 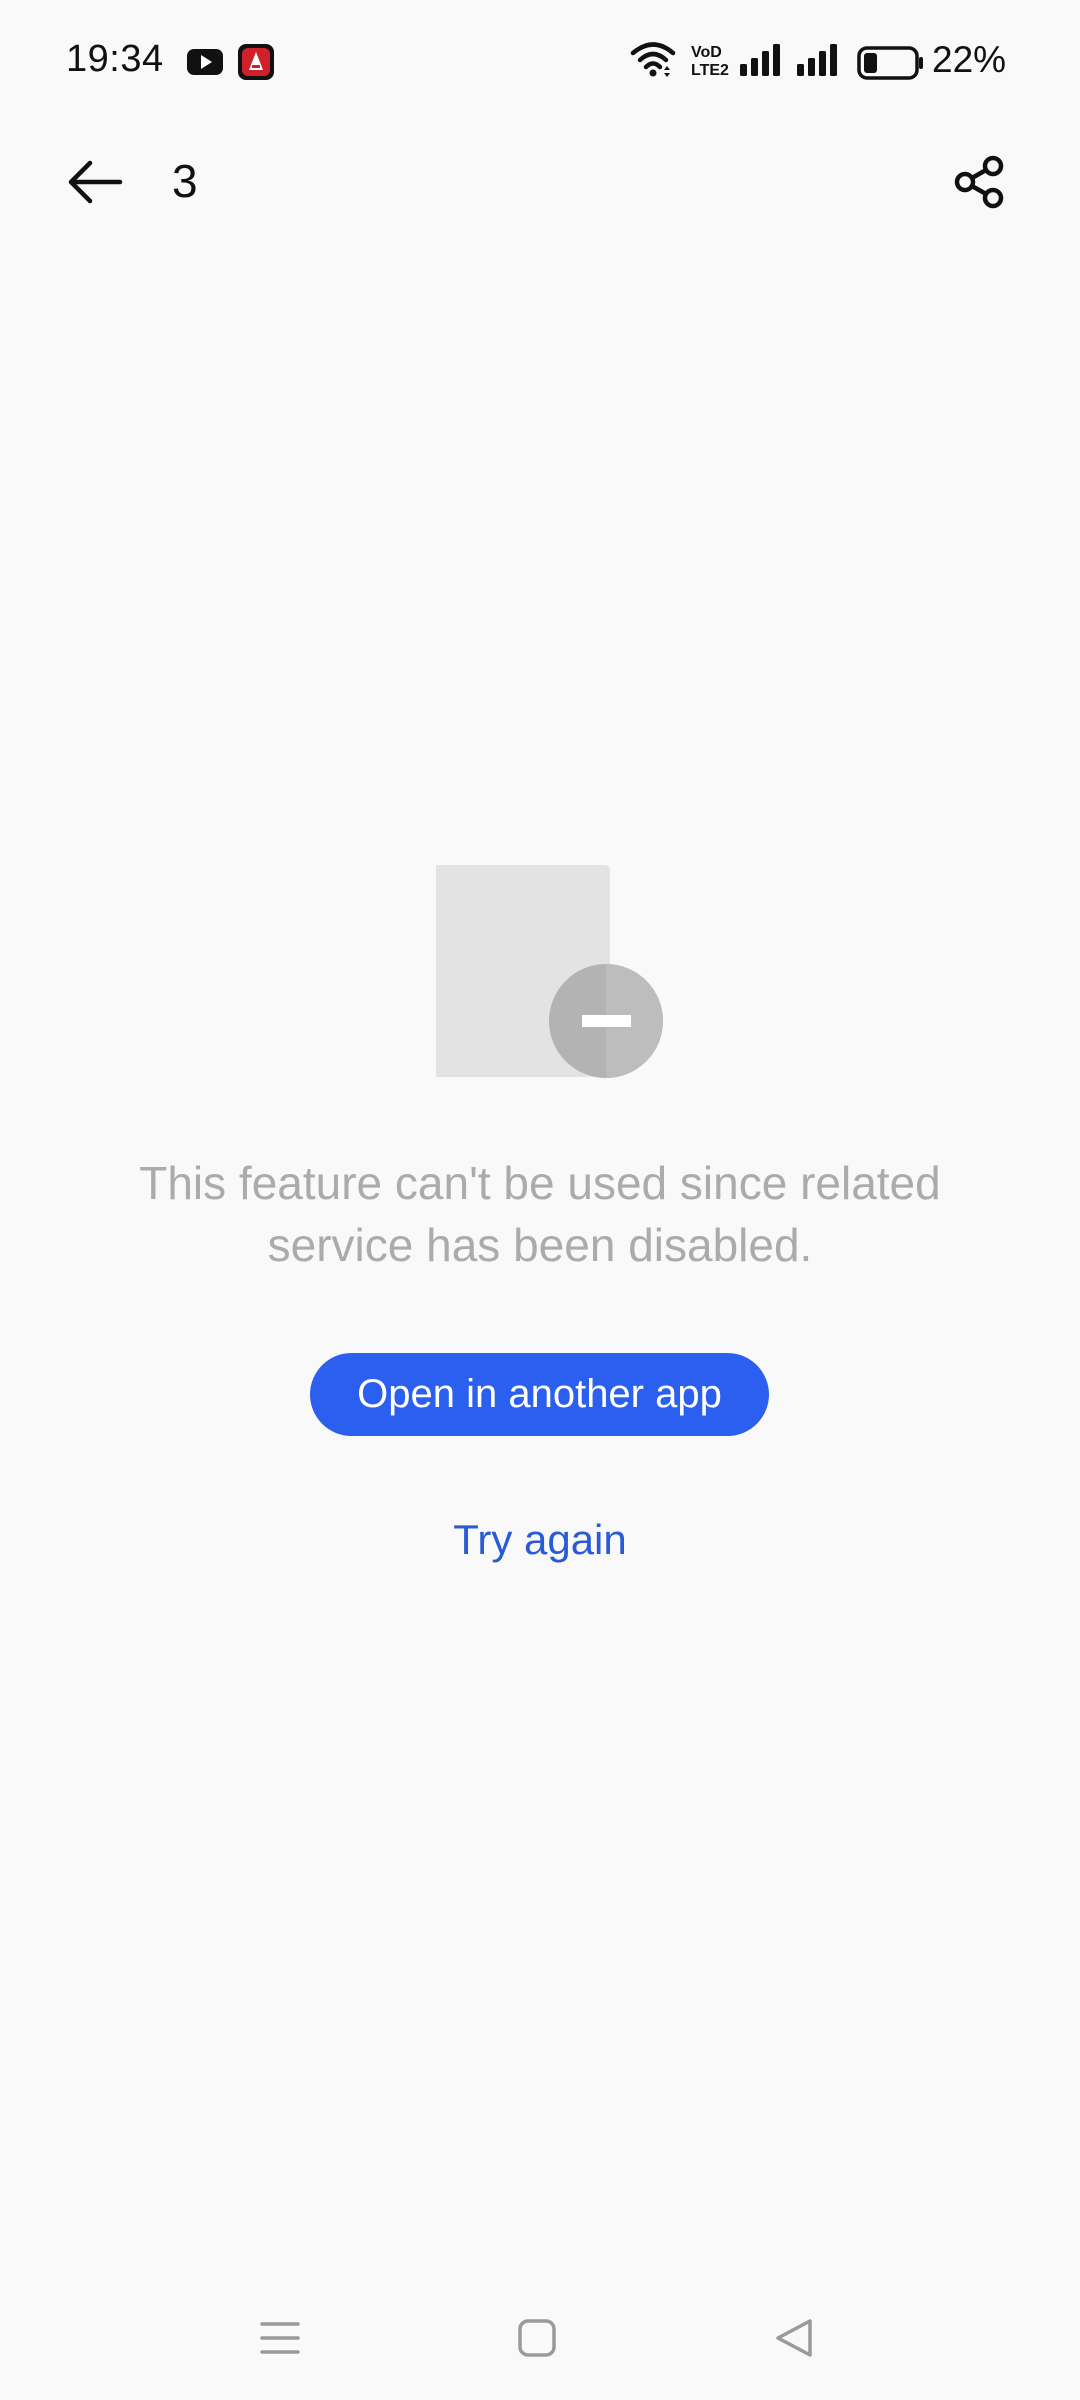 What do you see at coordinates (540, 1540) in the screenshot?
I see `try-again-button: Try again` at bounding box center [540, 1540].